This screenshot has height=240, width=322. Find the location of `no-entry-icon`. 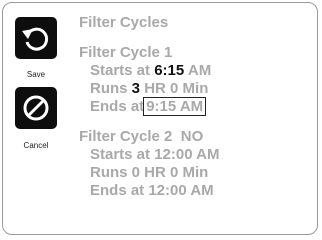

no-entry-icon is located at coordinates (36, 108).